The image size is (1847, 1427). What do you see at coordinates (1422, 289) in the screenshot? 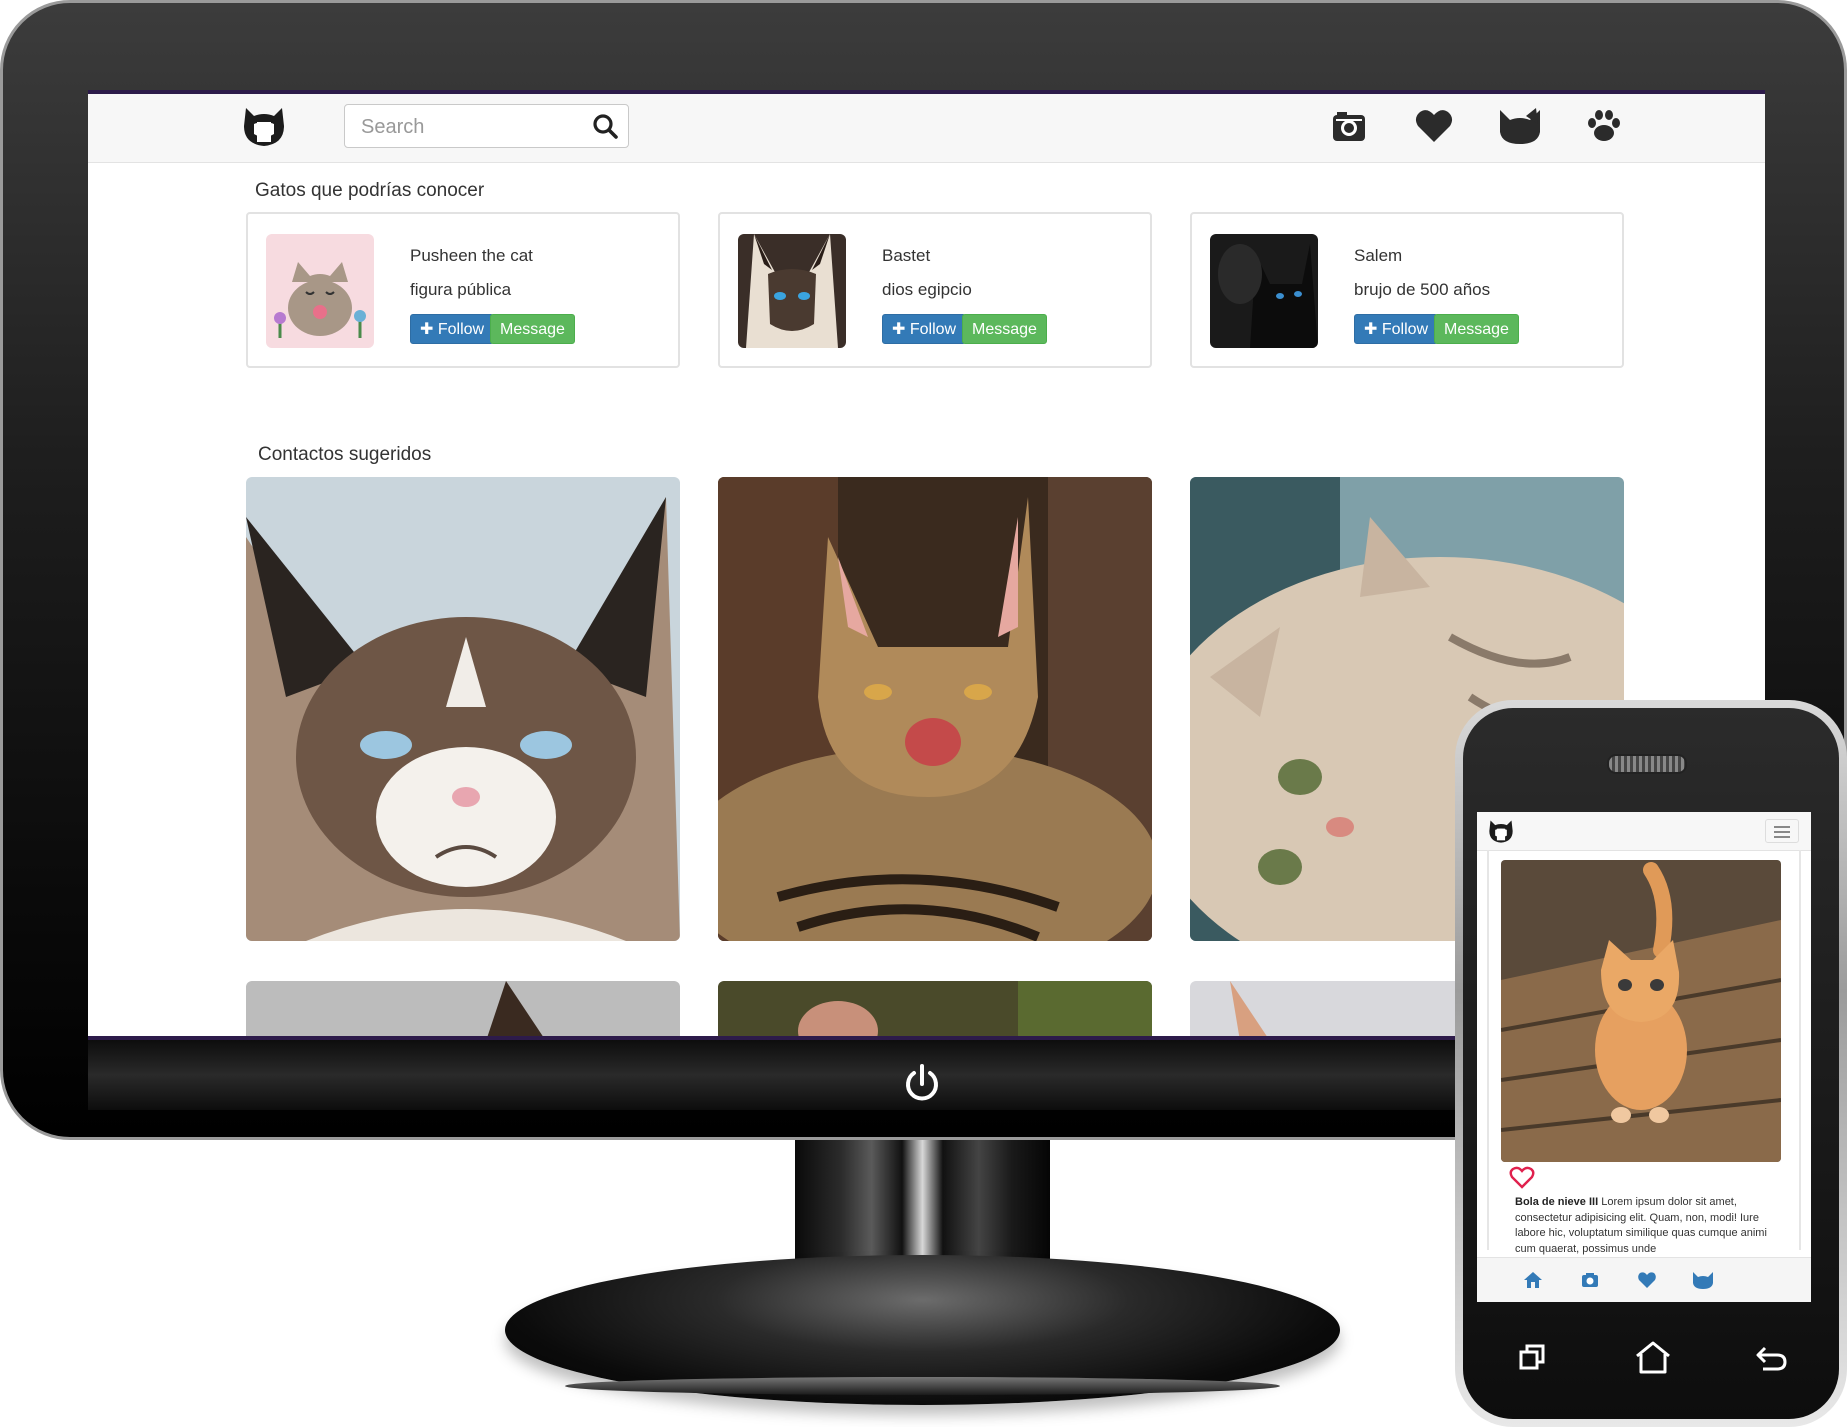
I see `card-description: brujo de 500 años` at bounding box center [1422, 289].